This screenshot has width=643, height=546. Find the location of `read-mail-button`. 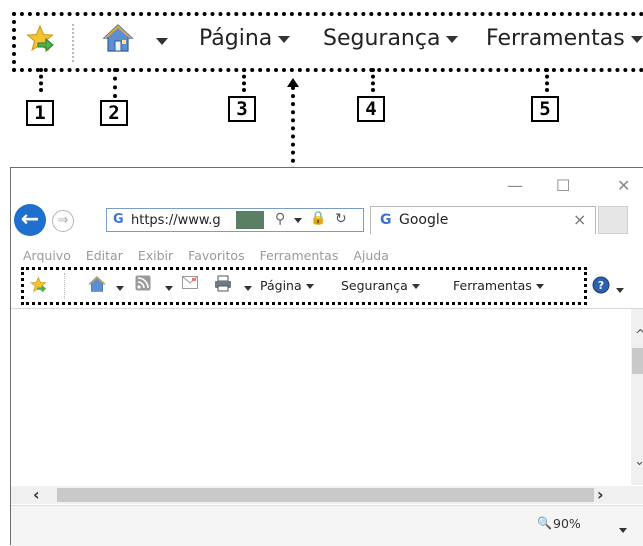

read-mail-button is located at coordinates (190, 284).